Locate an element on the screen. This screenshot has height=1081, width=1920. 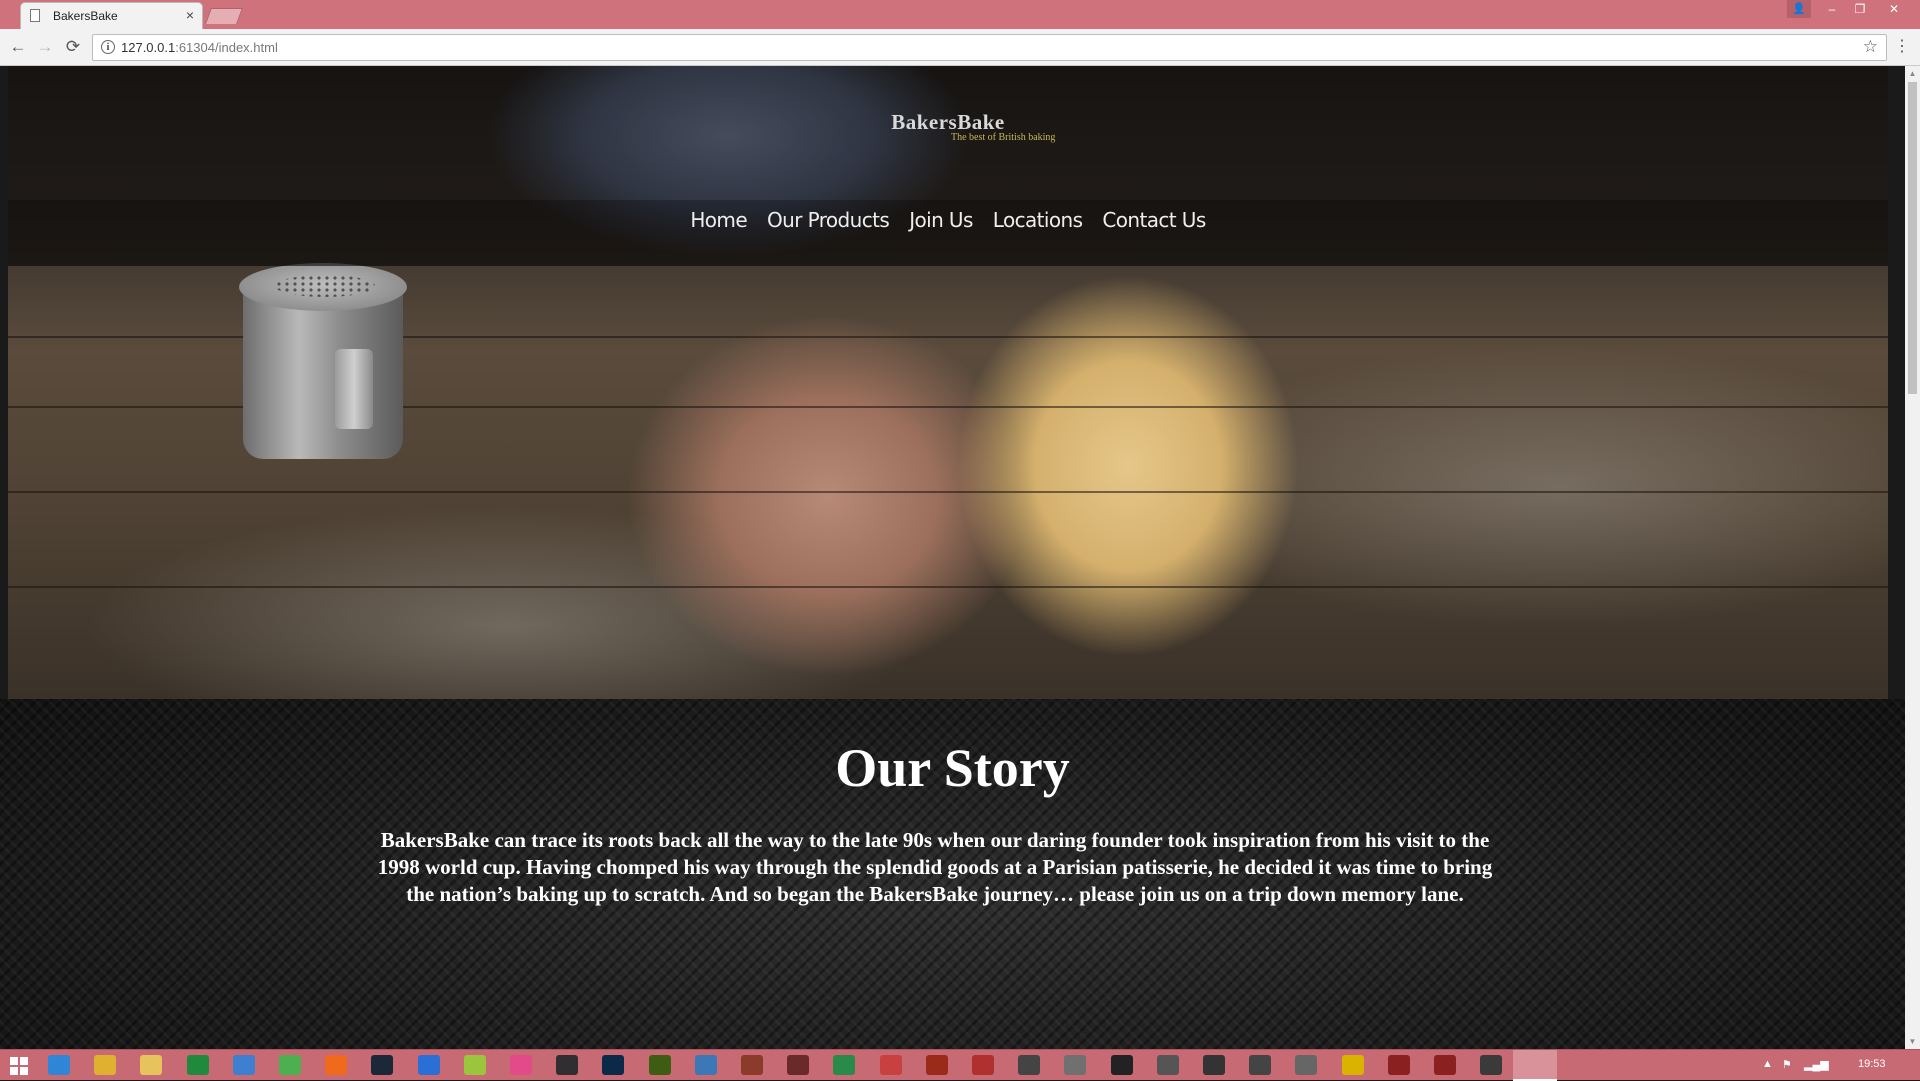
shaker-handle is located at coordinates (354, 389).